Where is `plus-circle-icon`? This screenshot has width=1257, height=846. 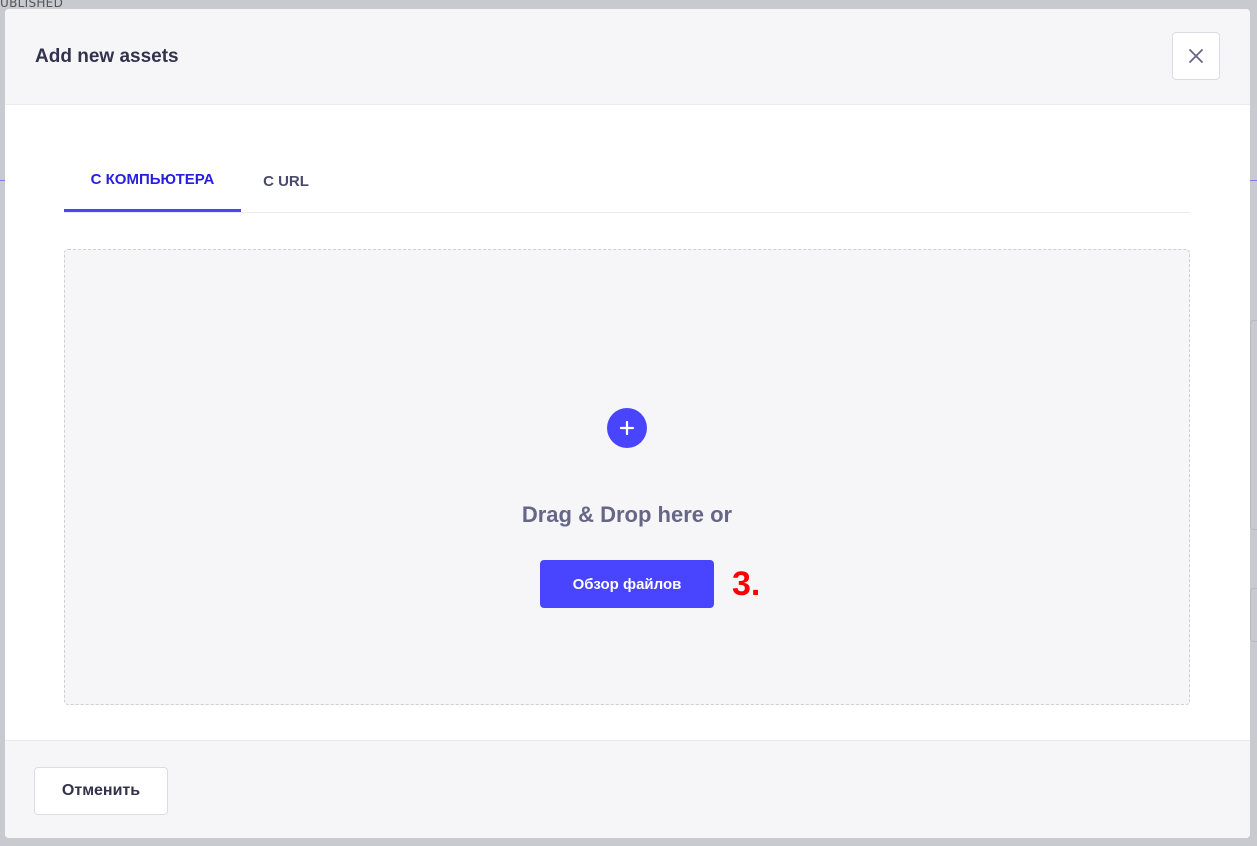
plus-circle-icon is located at coordinates (627, 428).